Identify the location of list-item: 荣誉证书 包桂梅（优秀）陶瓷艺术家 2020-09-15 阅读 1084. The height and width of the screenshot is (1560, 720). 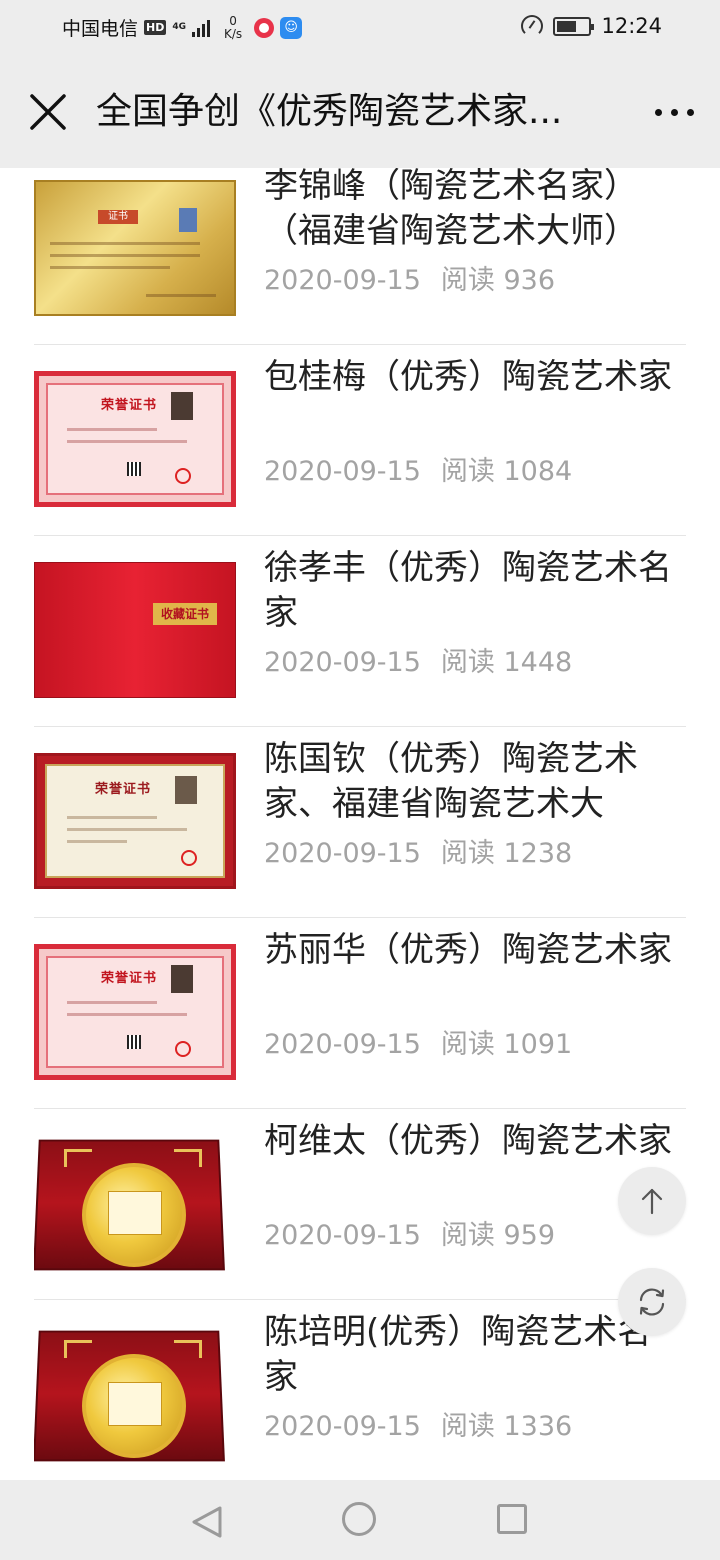
(360, 440).